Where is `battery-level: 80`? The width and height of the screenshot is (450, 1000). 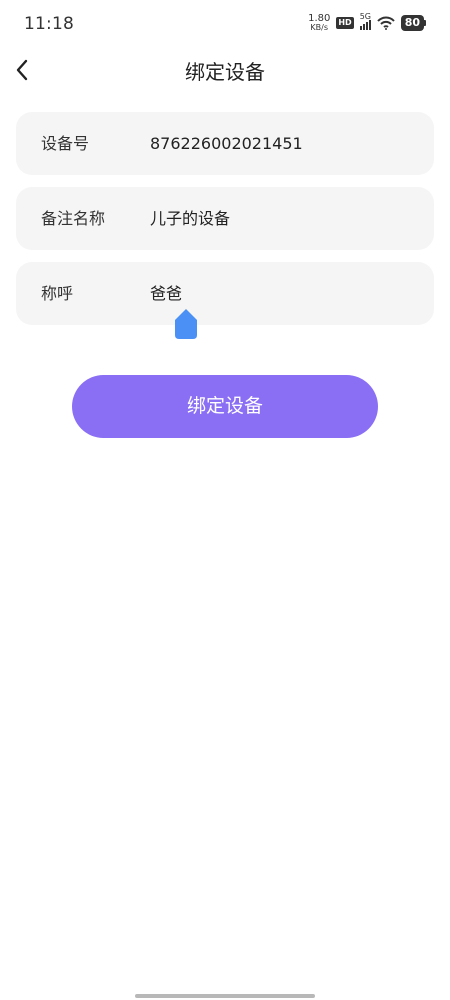 battery-level: 80 is located at coordinates (412, 23).